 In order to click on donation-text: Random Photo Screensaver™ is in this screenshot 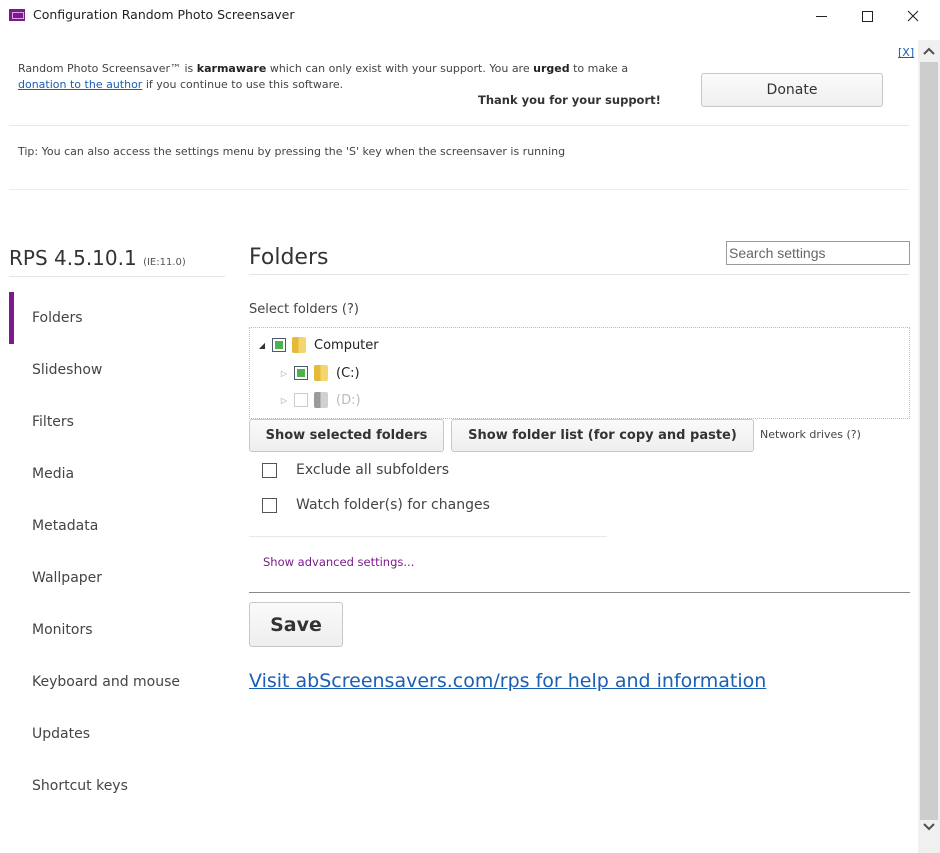, I will do `click(107, 68)`.